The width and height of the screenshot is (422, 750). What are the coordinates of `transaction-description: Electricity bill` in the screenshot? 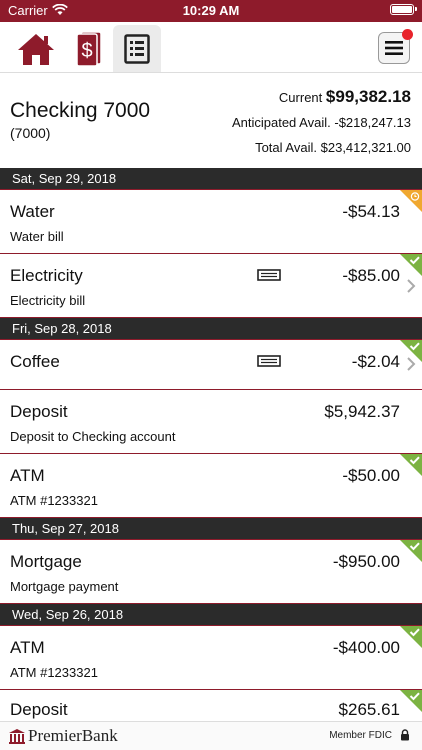 It's located at (48, 300).